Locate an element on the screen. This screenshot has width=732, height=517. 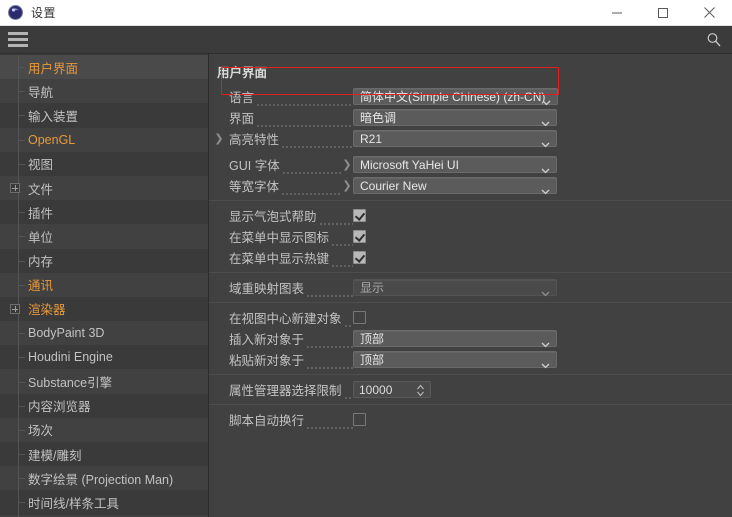
dropdown-value: R21 is located at coordinates (371, 138).